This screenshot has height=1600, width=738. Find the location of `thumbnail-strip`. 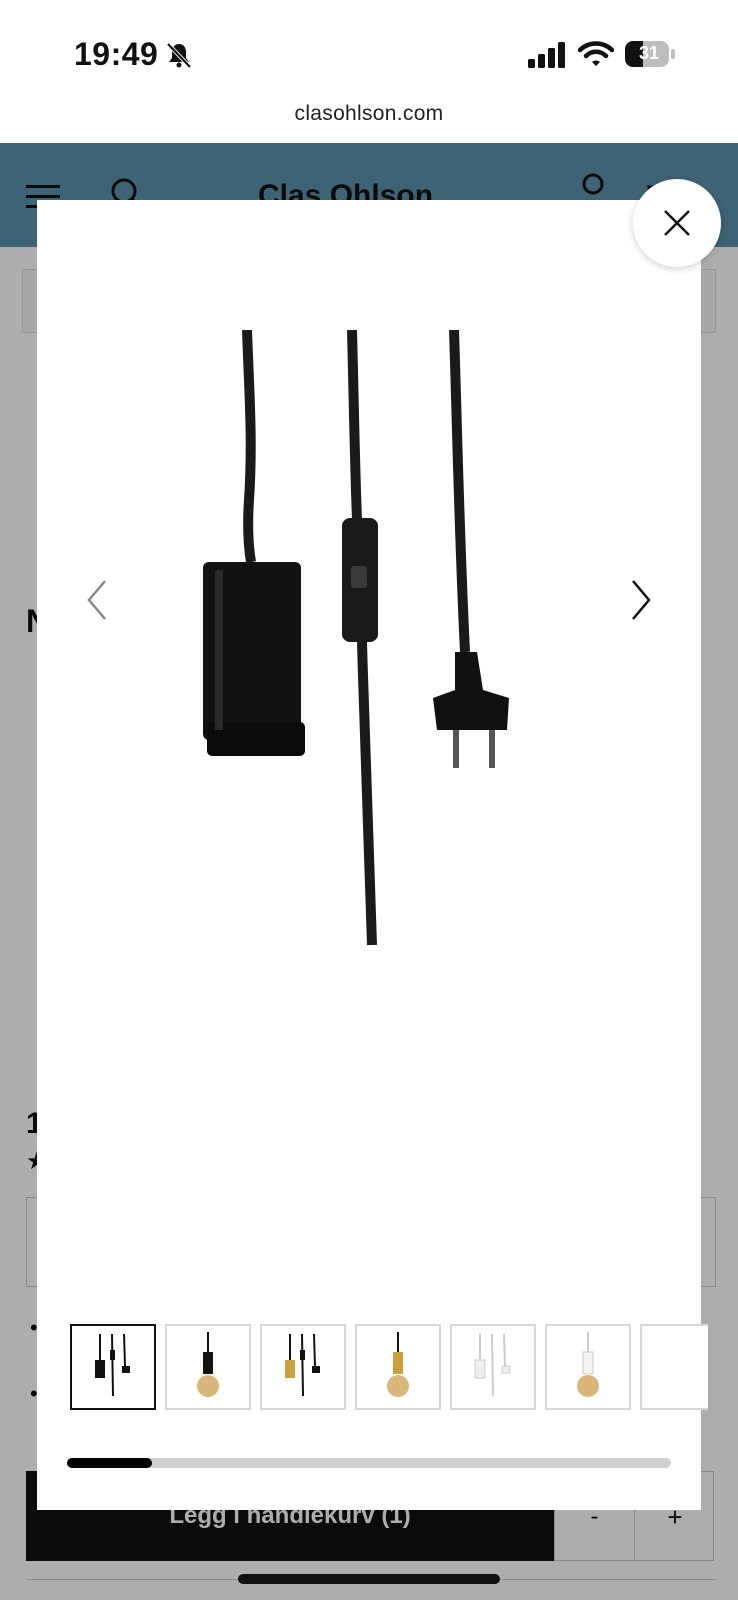

thumbnail-strip is located at coordinates (389, 1368).